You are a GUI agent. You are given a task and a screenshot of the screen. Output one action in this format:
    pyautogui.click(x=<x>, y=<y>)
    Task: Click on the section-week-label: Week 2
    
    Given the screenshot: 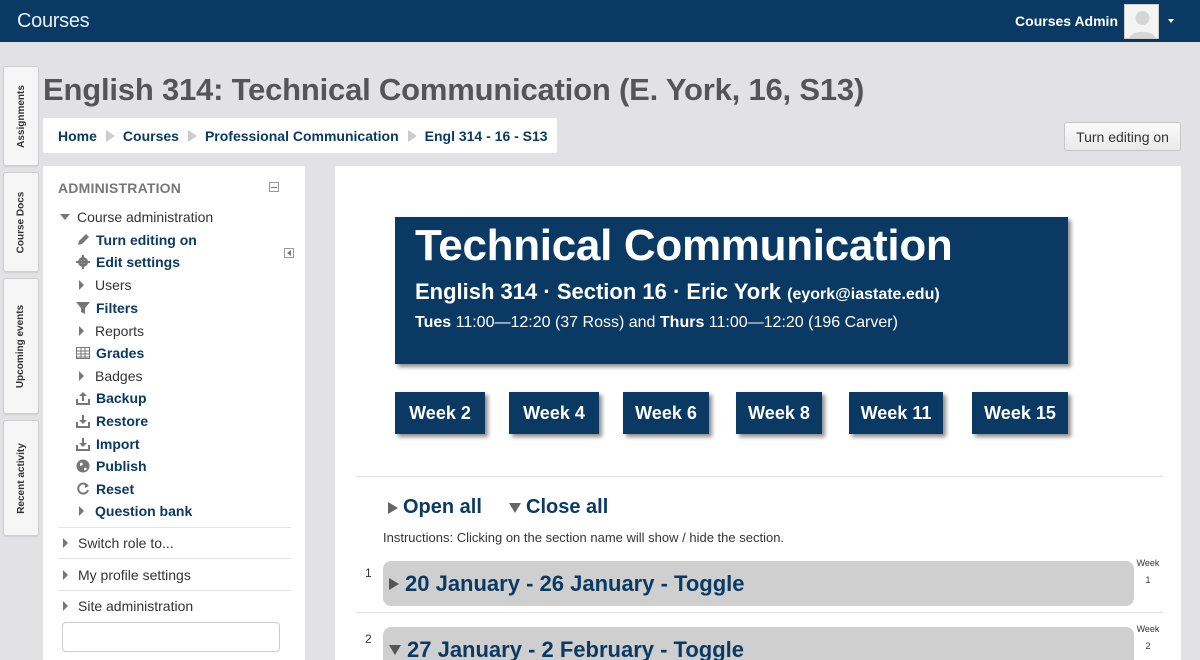 What is the action you would take?
    pyautogui.click(x=1148, y=638)
    